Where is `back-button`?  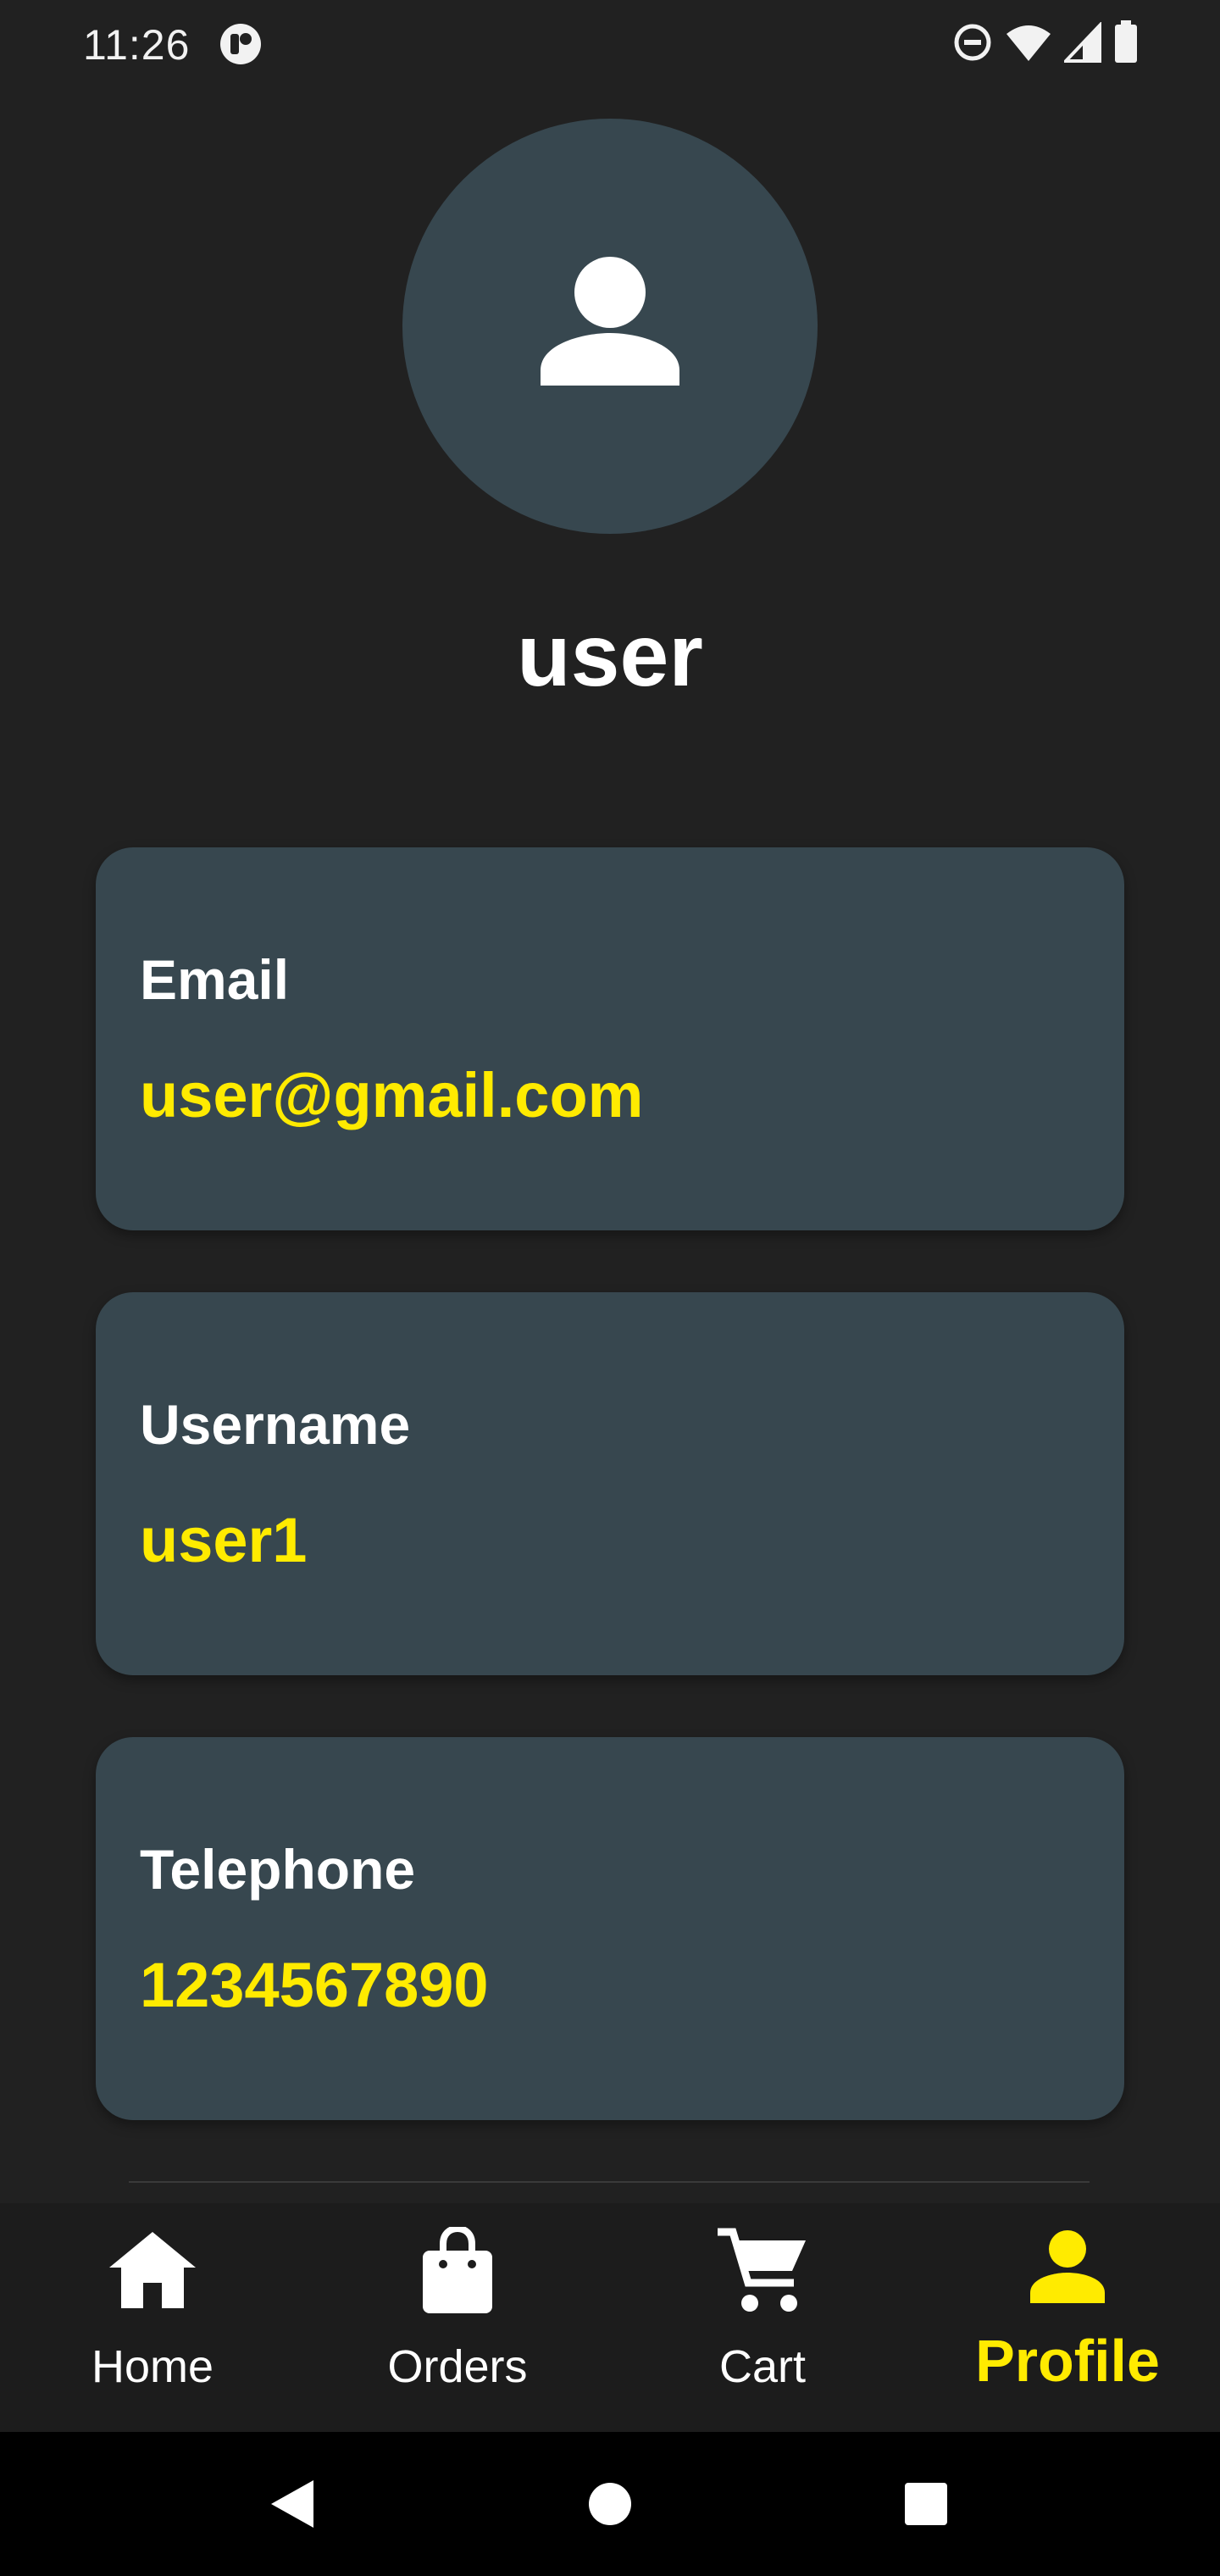 back-button is located at coordinates (291, 2504).